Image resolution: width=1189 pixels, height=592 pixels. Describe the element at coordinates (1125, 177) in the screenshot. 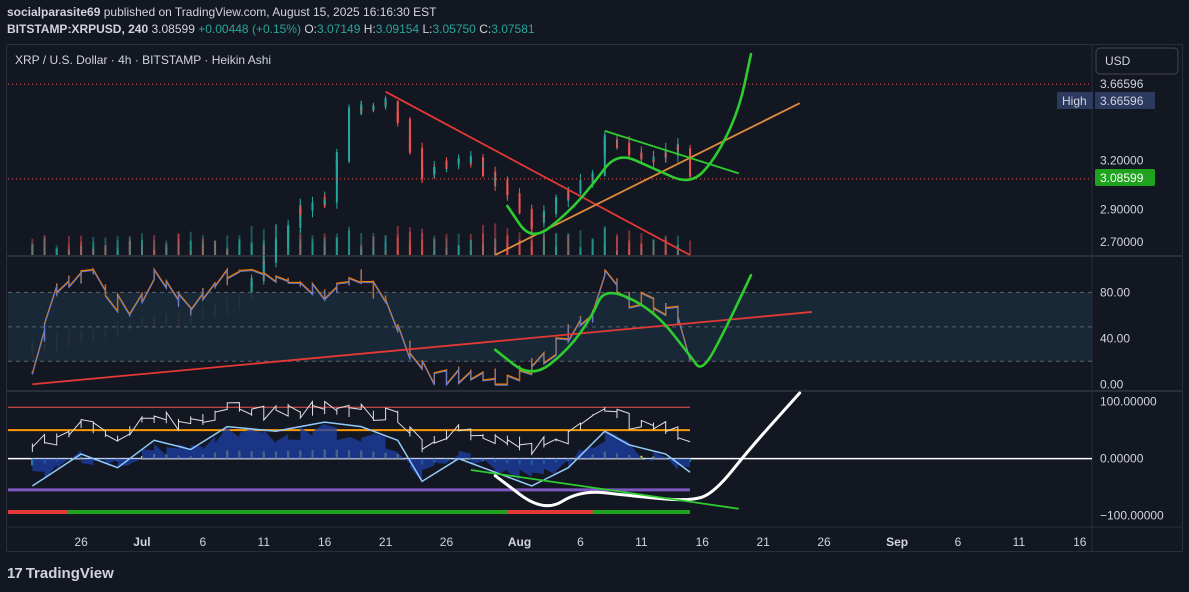

I see `price-tag: 3.08599` at that location.